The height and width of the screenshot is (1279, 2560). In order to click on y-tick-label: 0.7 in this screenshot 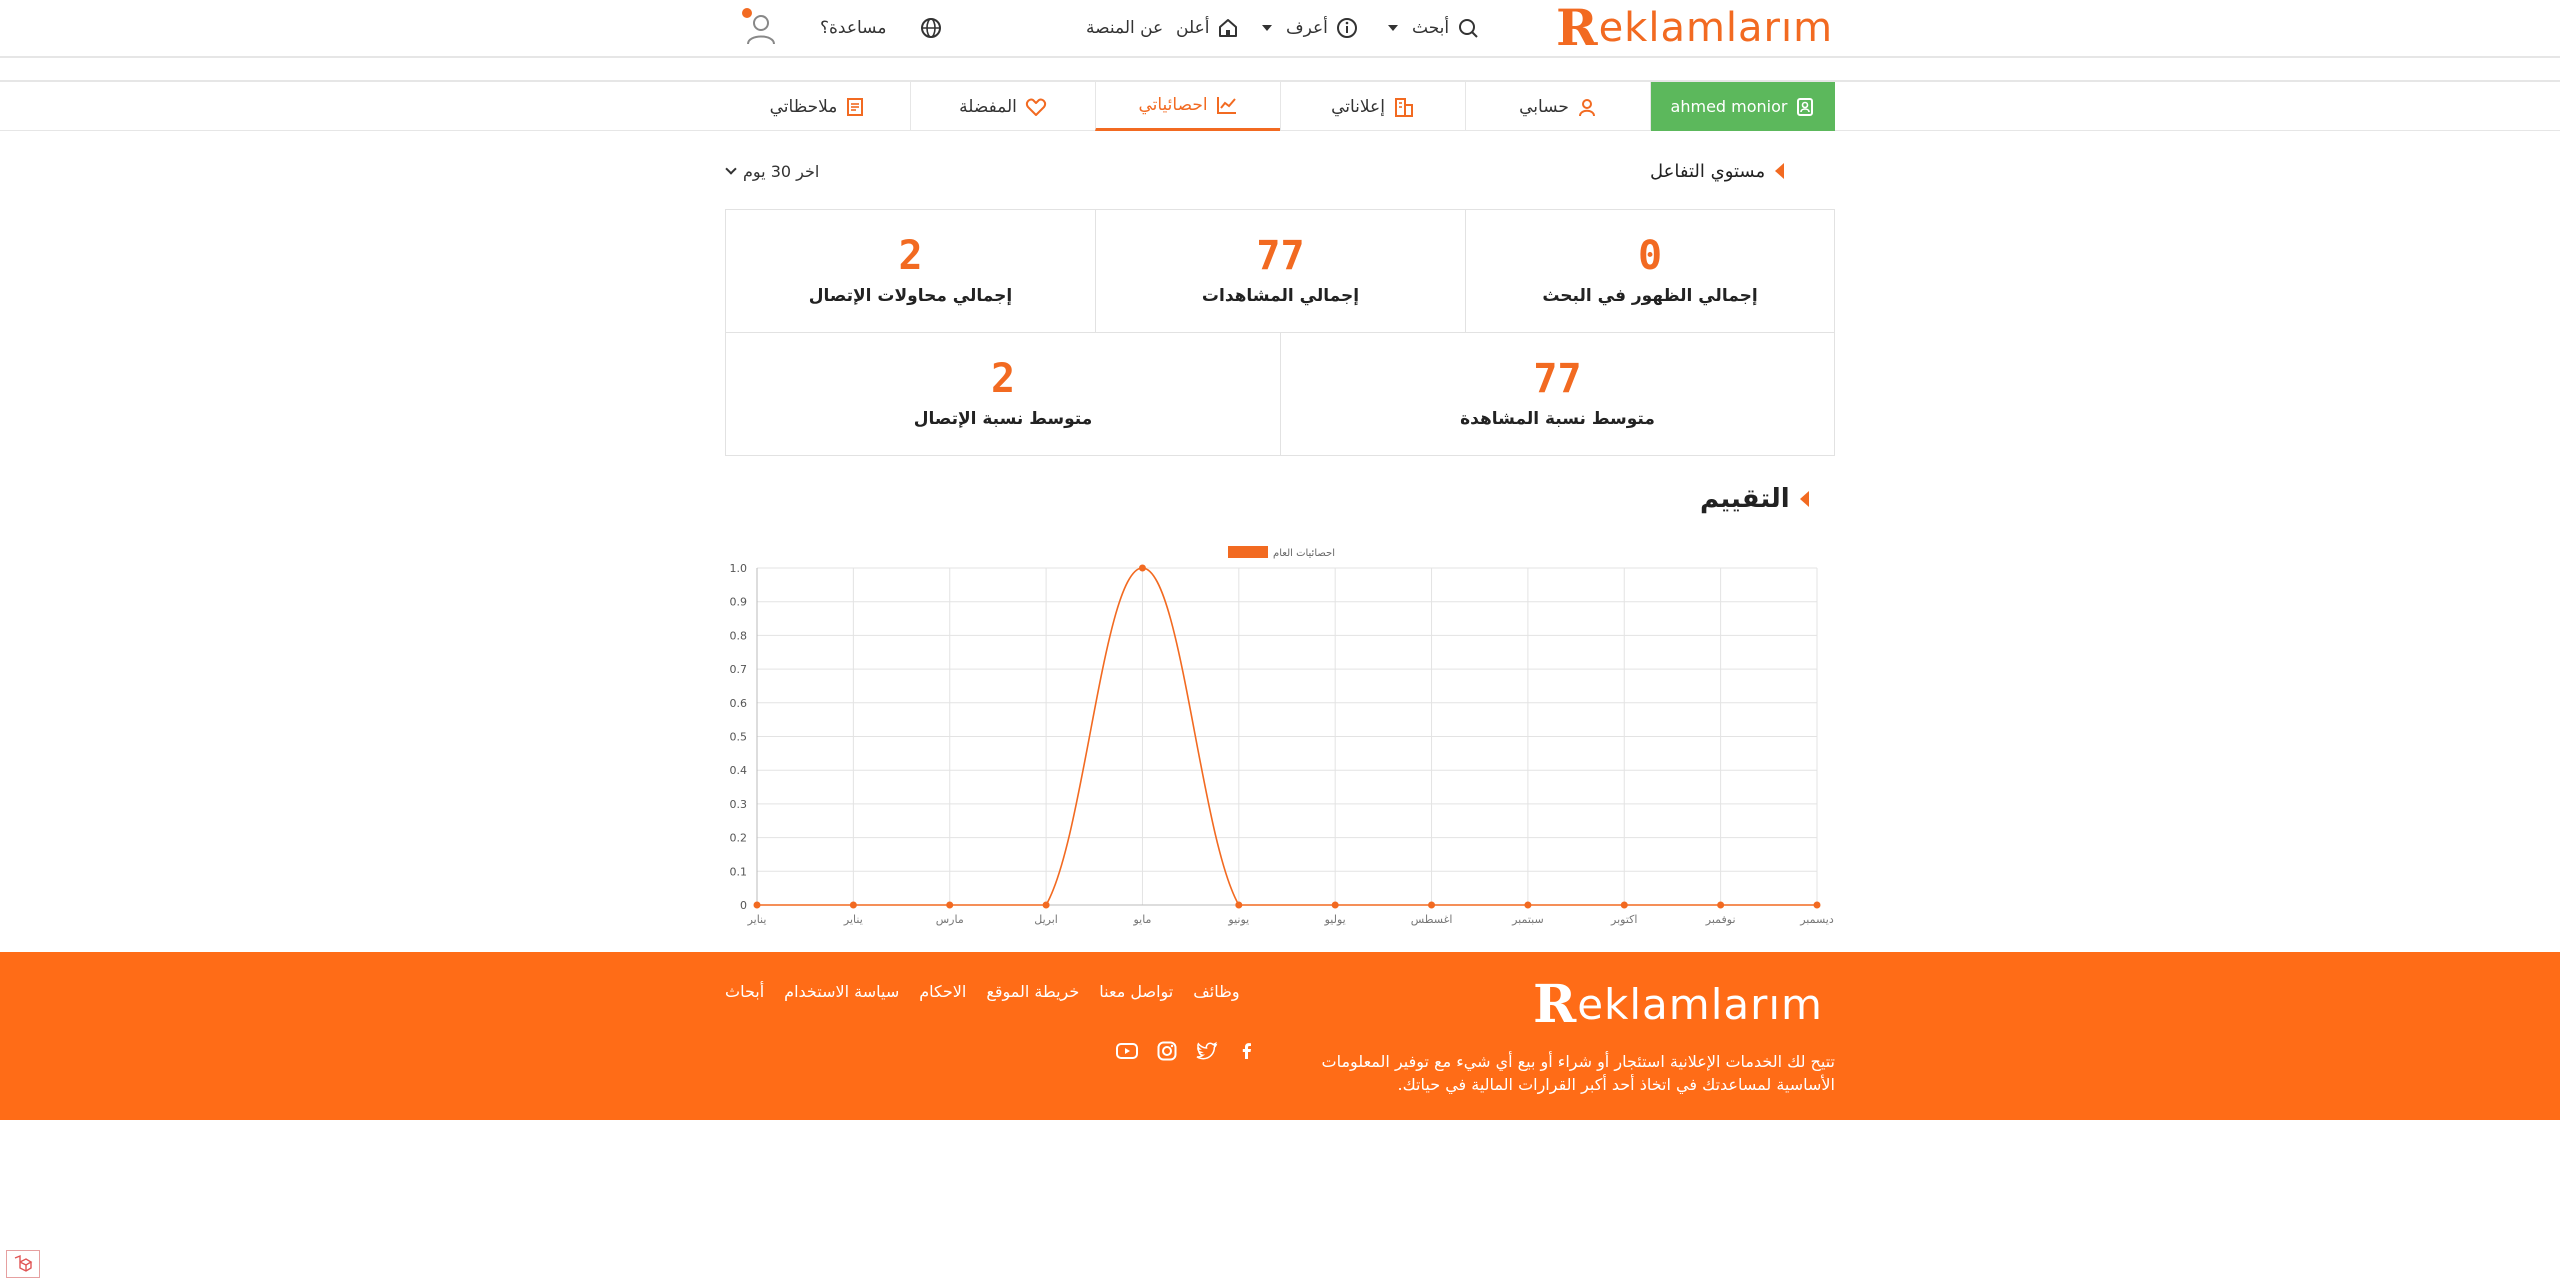, I will do `click(739, 669)`.